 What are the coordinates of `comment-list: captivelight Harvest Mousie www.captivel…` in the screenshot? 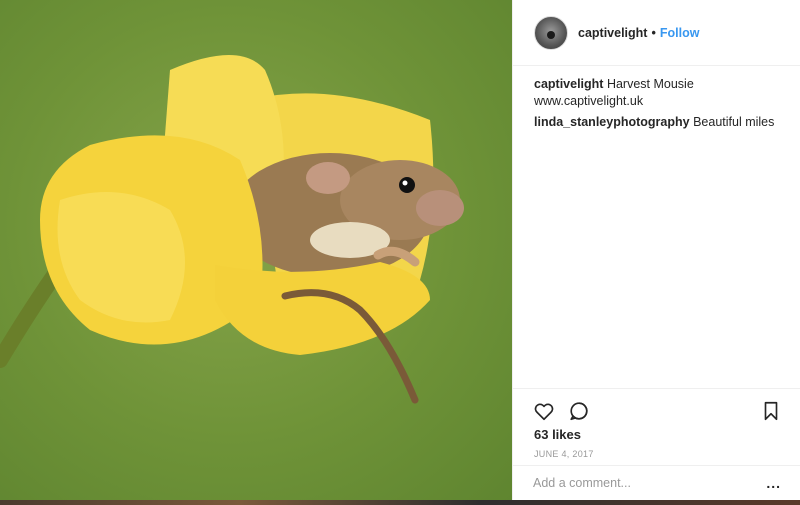 It's located at (659, 105).